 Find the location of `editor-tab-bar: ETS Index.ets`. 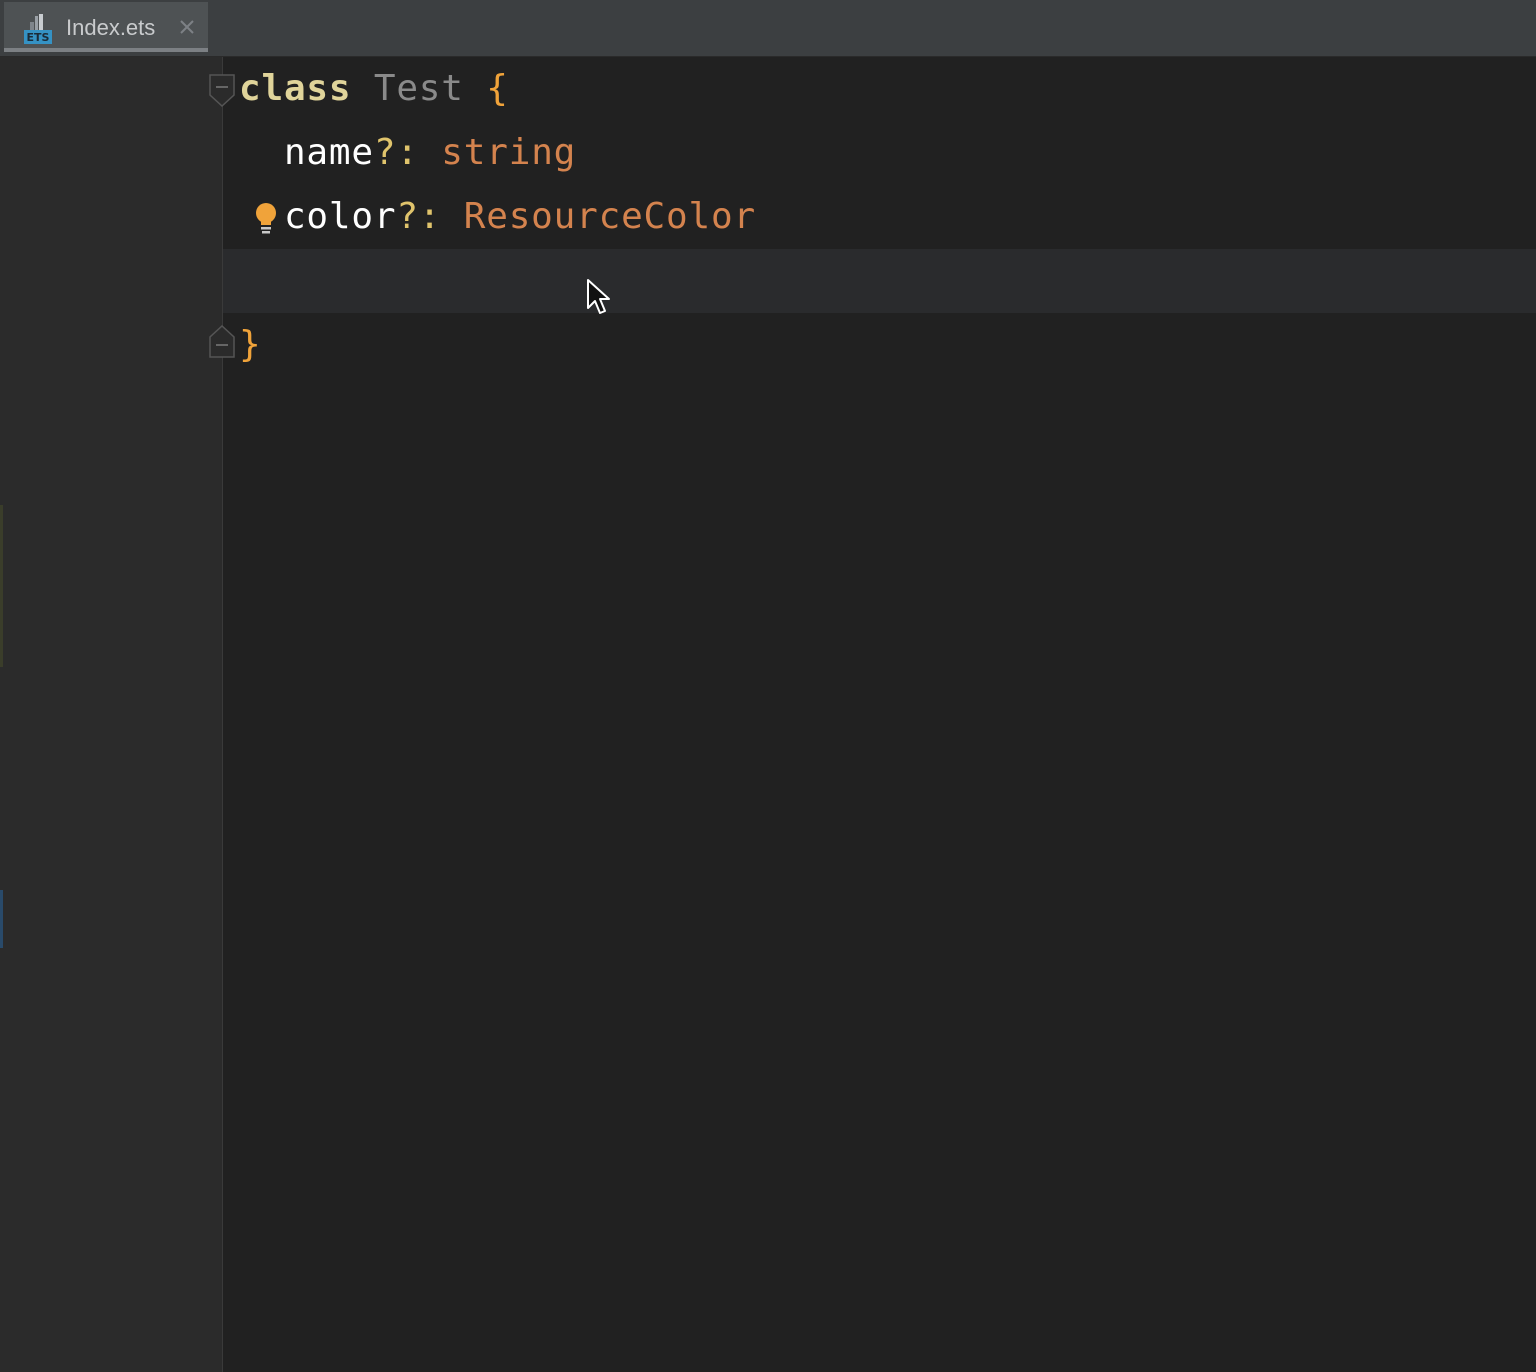

editor-tab-bar: ETS Index.ets is located at coordinates (768, 28).